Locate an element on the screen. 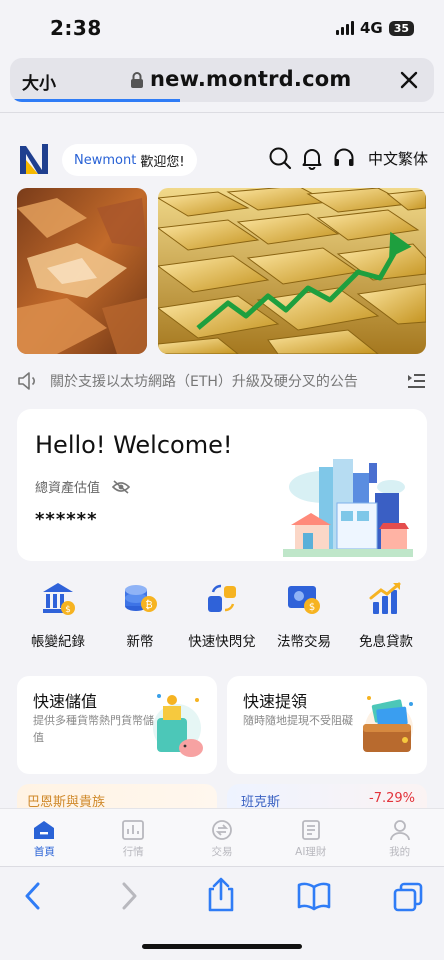 The height and width of the screenshot is (960, 444). newmont-logo is located at coordinates (34, 159).